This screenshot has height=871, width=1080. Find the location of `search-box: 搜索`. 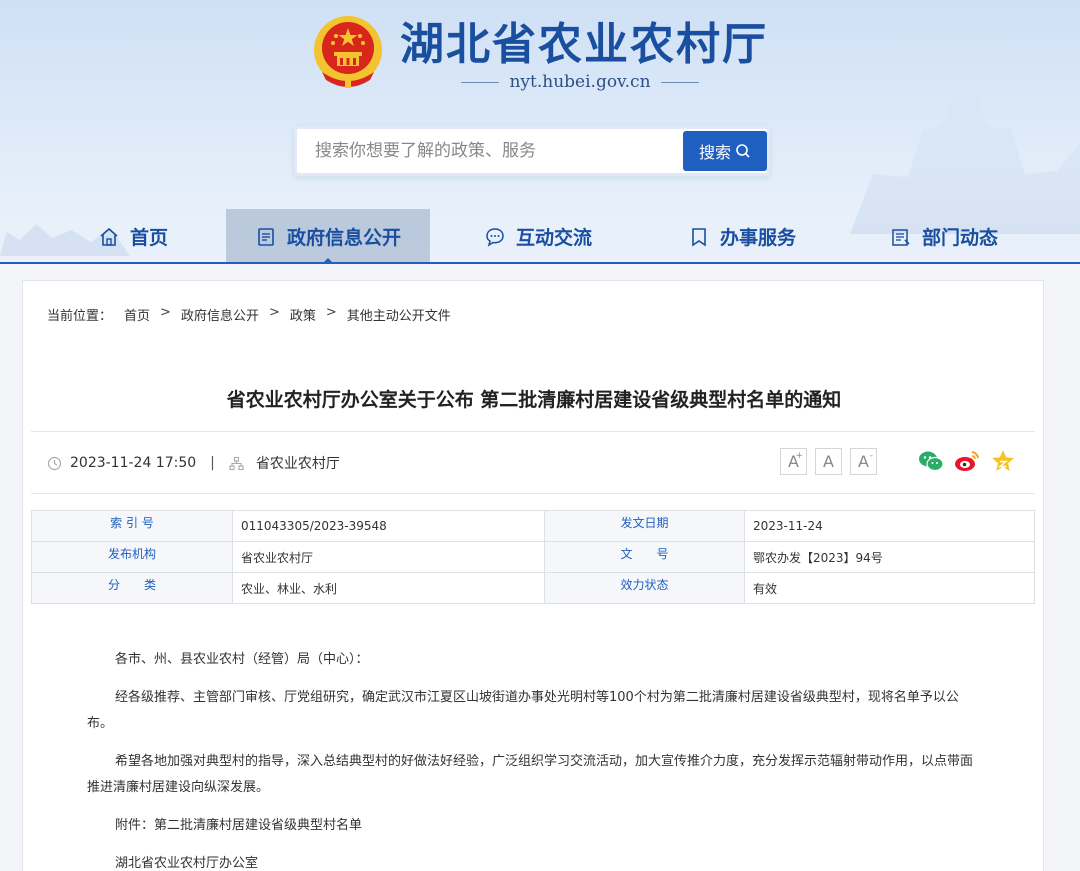

search-box: 搜索 is located at coordinates (532, 151).